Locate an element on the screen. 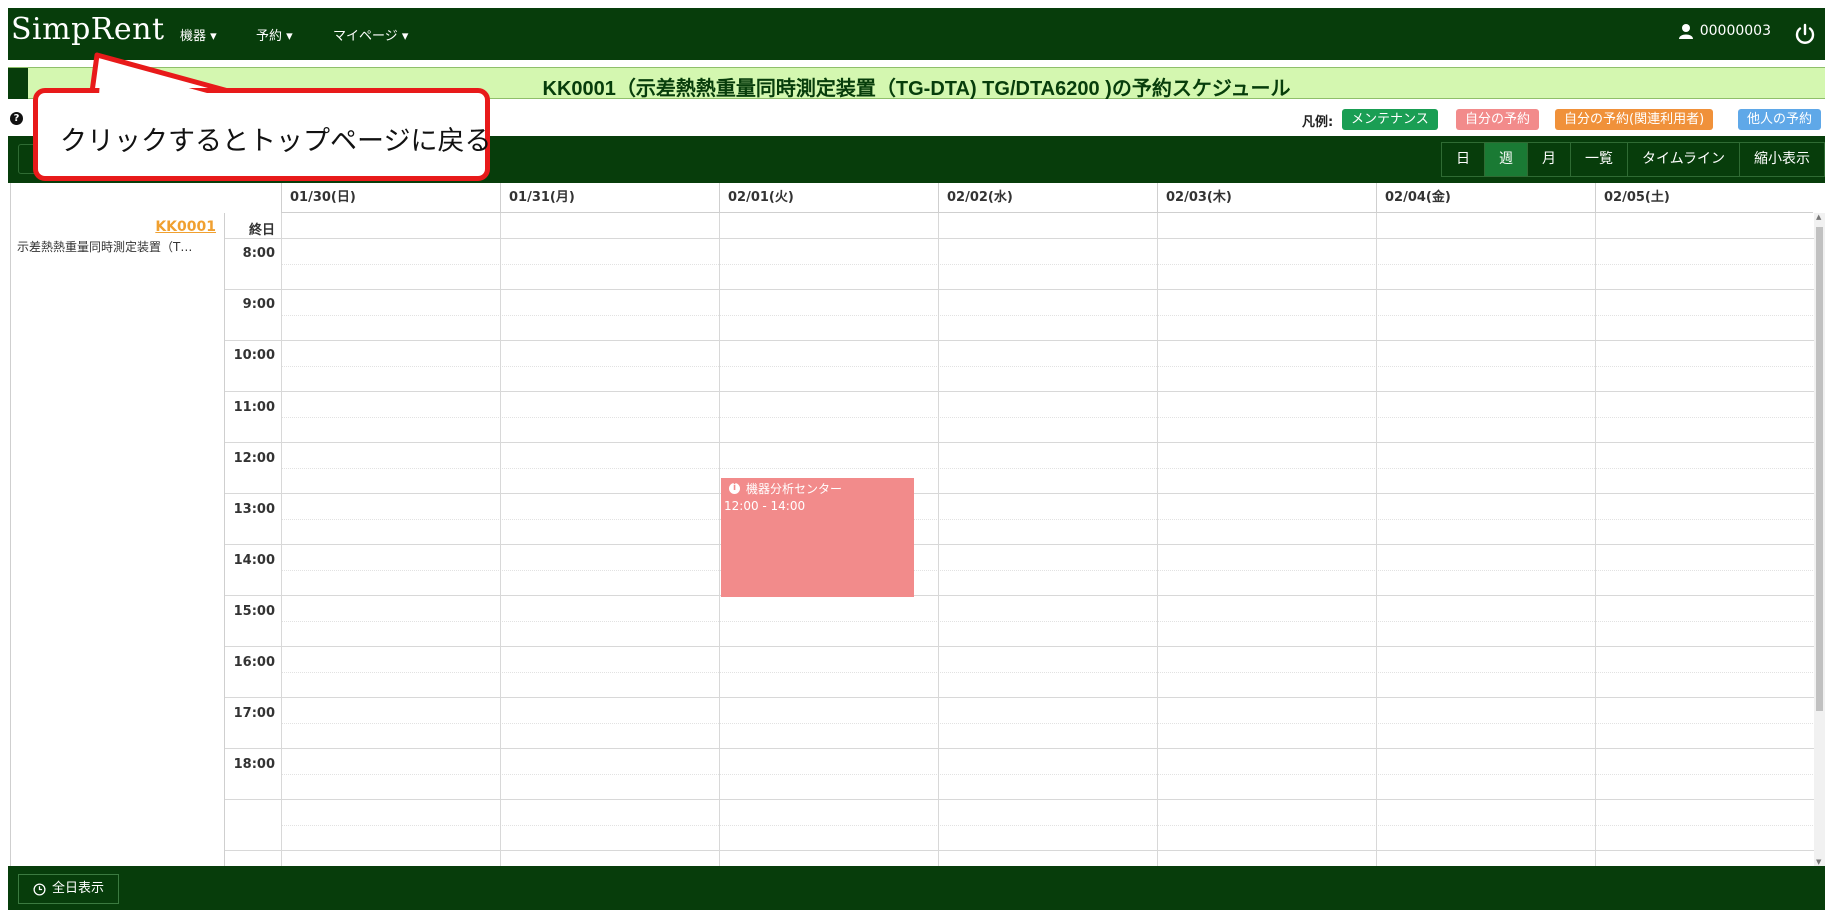 The image size is (1825, 910). info-icon: i is located at coordinates (734, 488).